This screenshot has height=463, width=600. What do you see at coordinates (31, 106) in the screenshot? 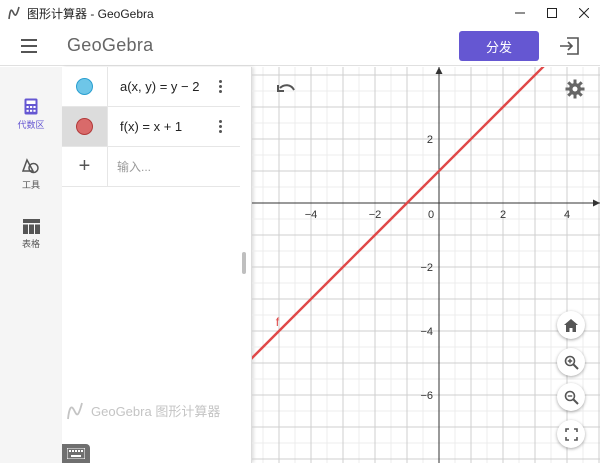
I see `calculator-icon` at bounding box center [31, 106].